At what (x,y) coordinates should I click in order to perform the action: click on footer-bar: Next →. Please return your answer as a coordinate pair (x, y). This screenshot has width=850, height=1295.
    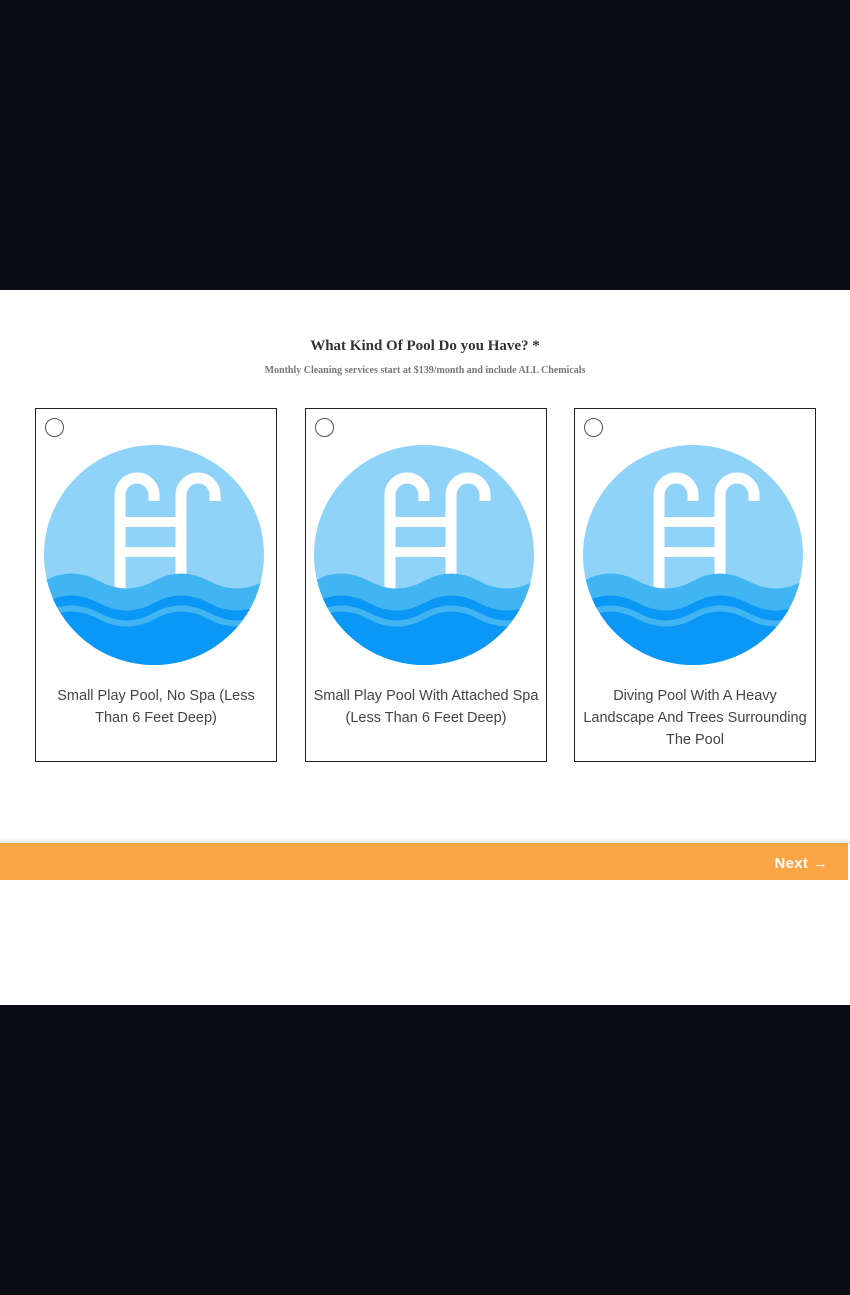
    Looking at the image, I should click on (424, 861).